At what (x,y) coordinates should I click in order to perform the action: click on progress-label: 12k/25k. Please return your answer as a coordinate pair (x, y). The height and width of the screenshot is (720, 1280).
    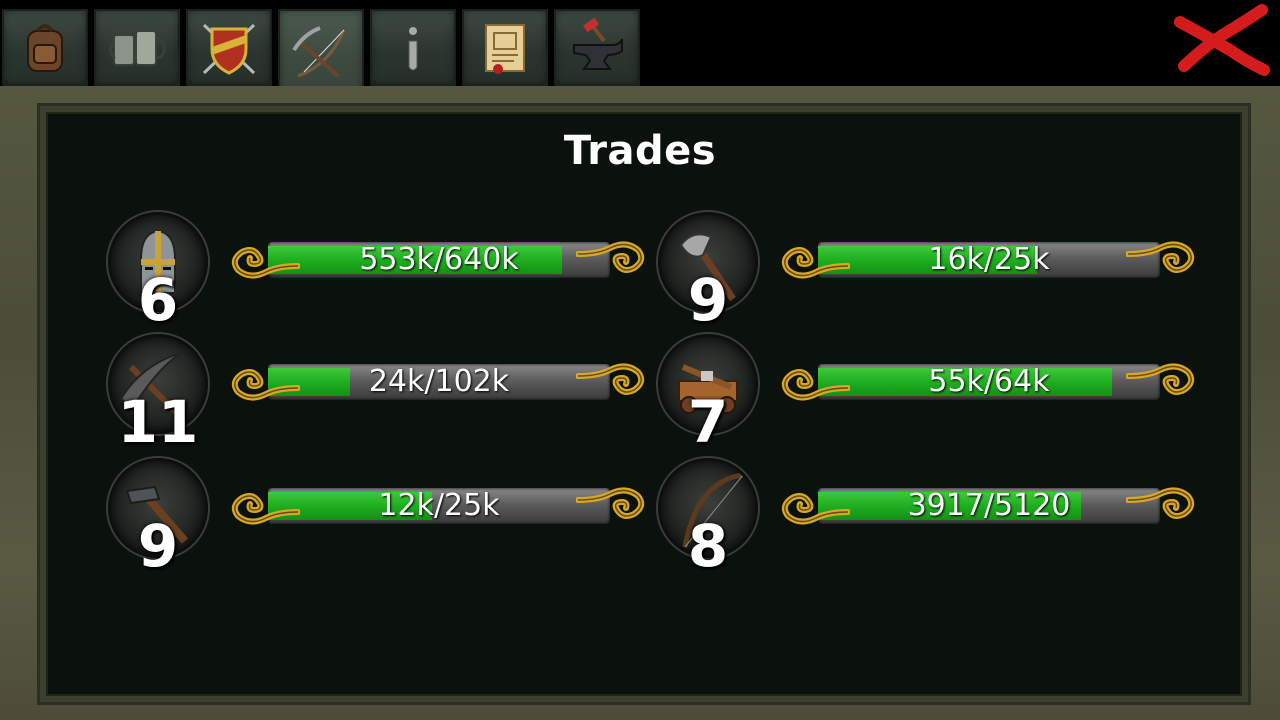
    Looking at the image, I should click on (439, 505).